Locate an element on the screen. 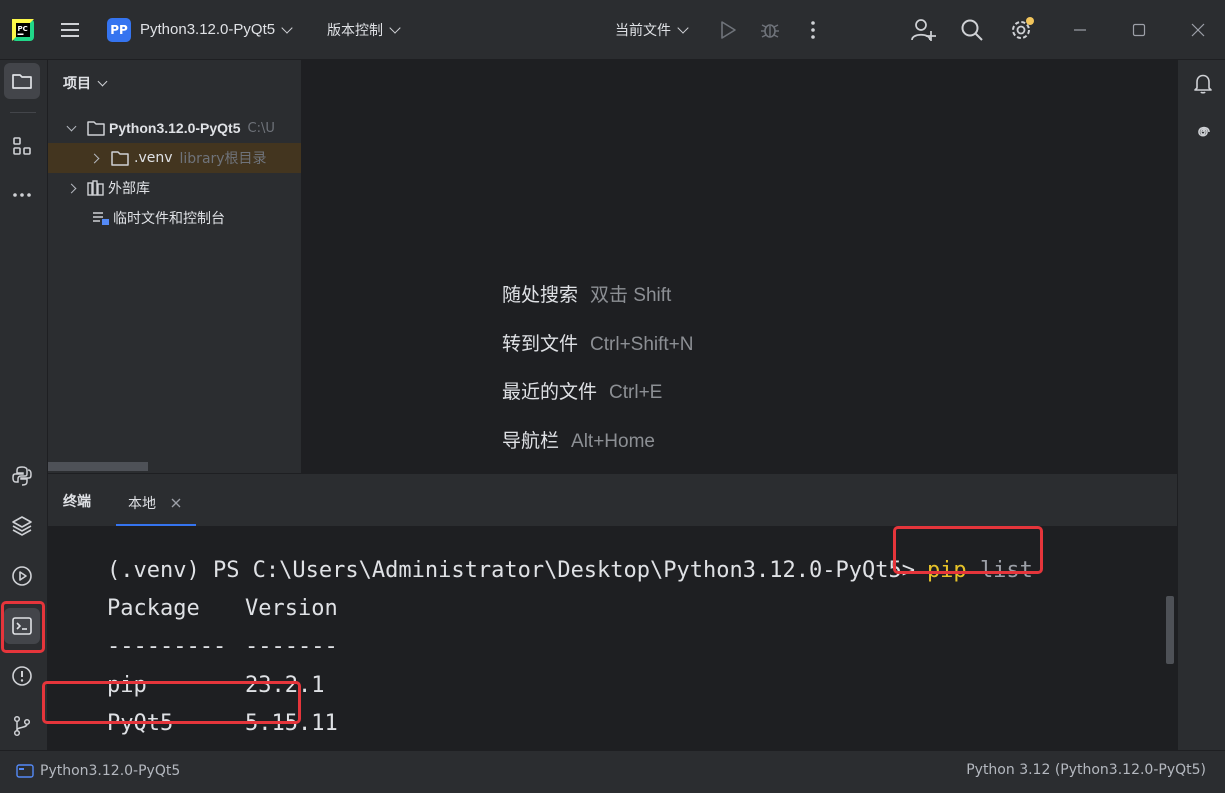 The height and width of the screenshot is (793, 1225). hint-goto-file: 转到文件 Ctrl+Shift+N is located at coordinates (598, 342).